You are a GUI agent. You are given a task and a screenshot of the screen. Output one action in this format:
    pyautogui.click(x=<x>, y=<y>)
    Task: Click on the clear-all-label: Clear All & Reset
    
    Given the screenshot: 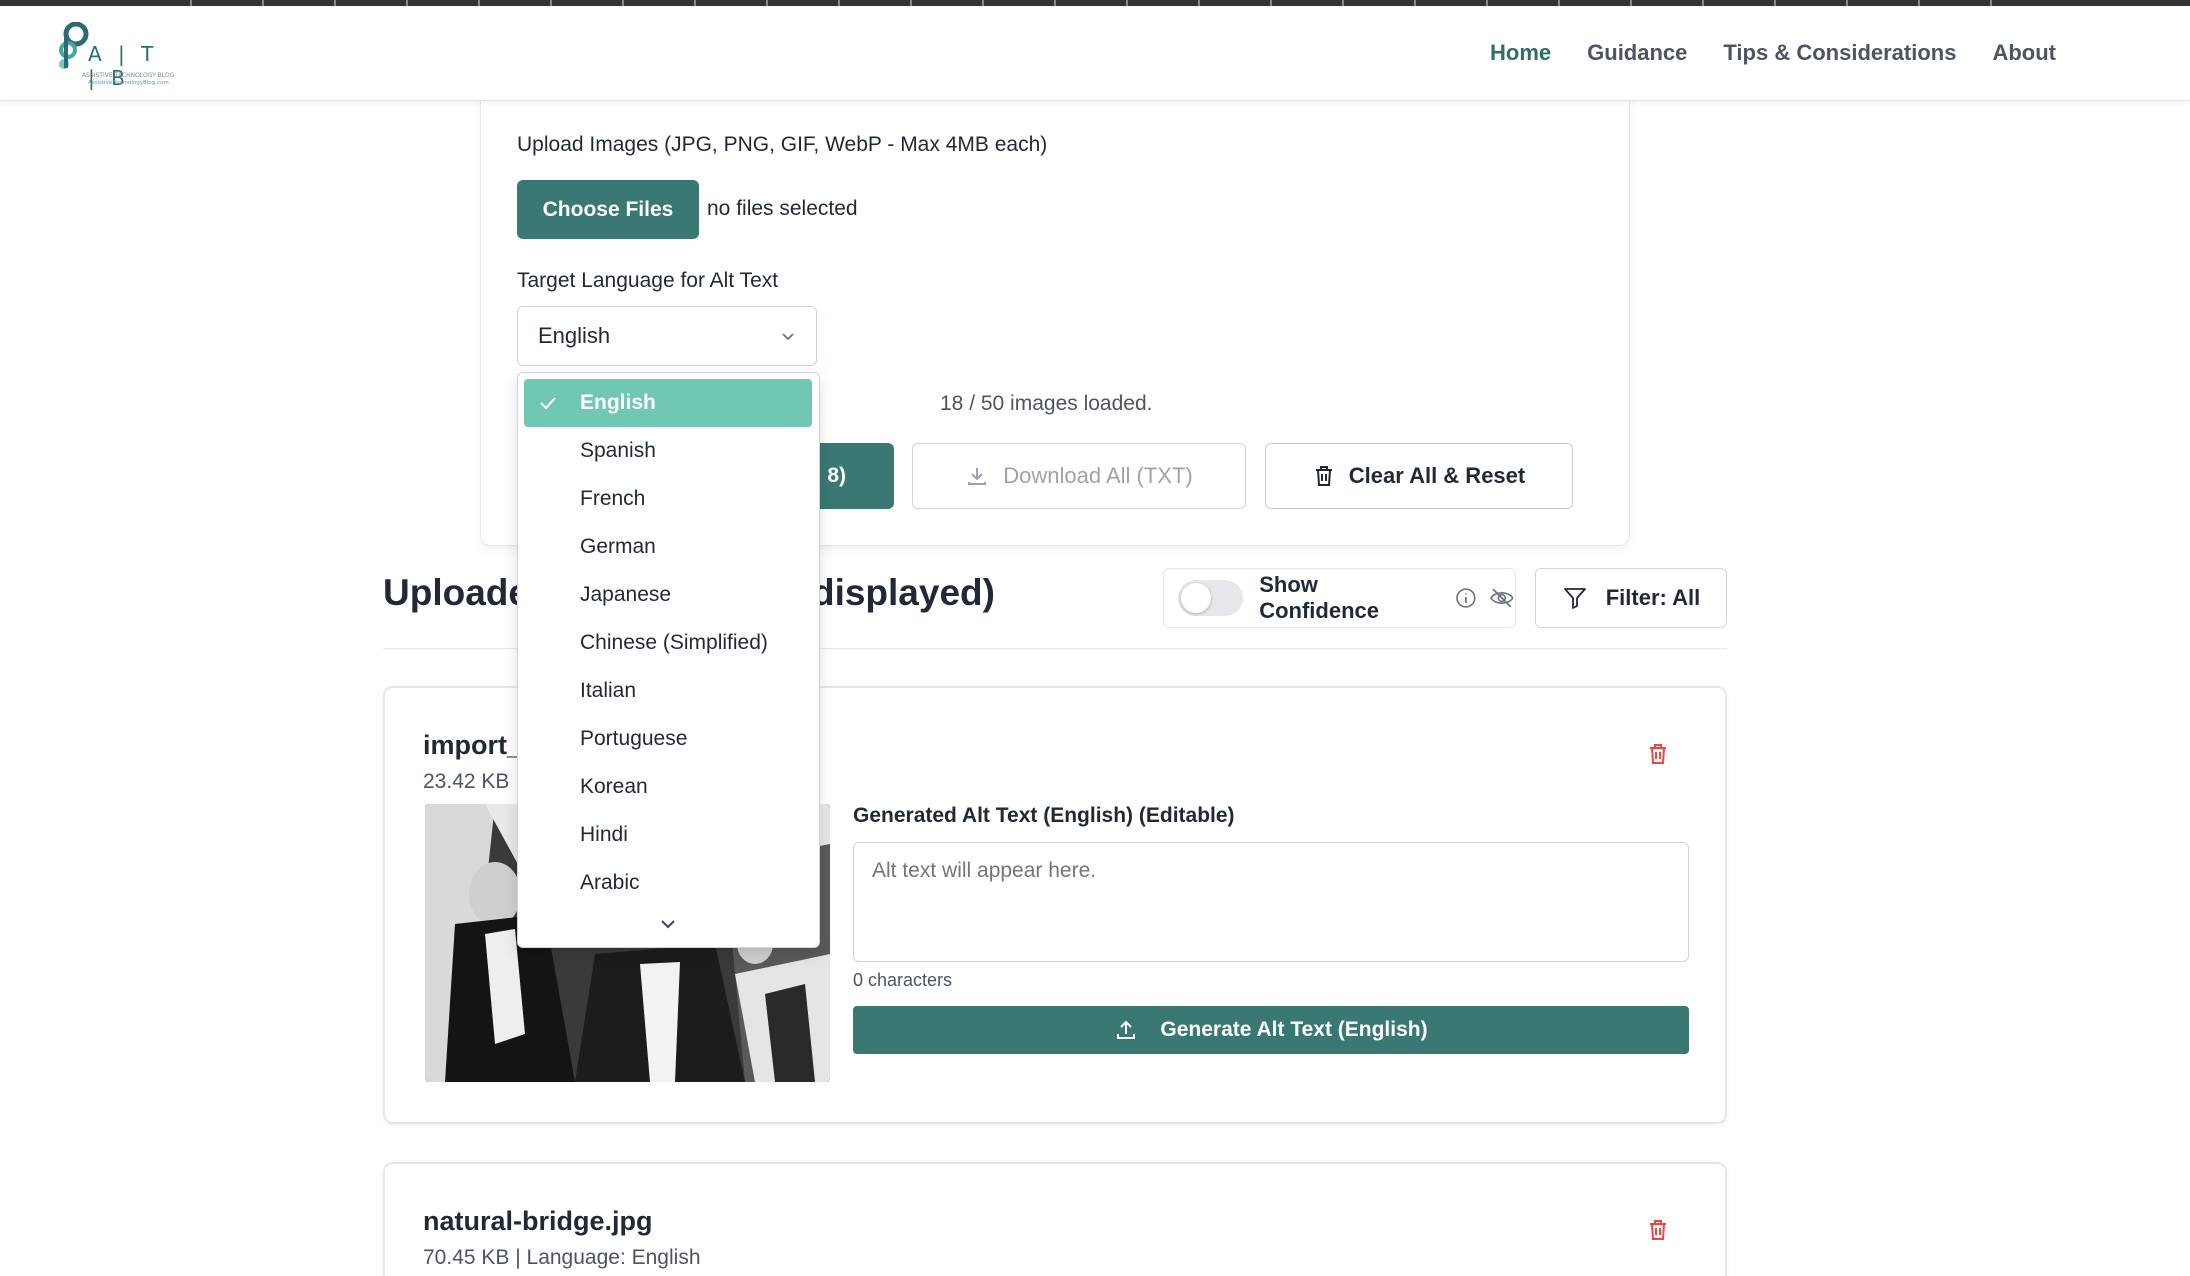 What is the action you would take?
    pyautogui.click(x=1437, y=475)
    